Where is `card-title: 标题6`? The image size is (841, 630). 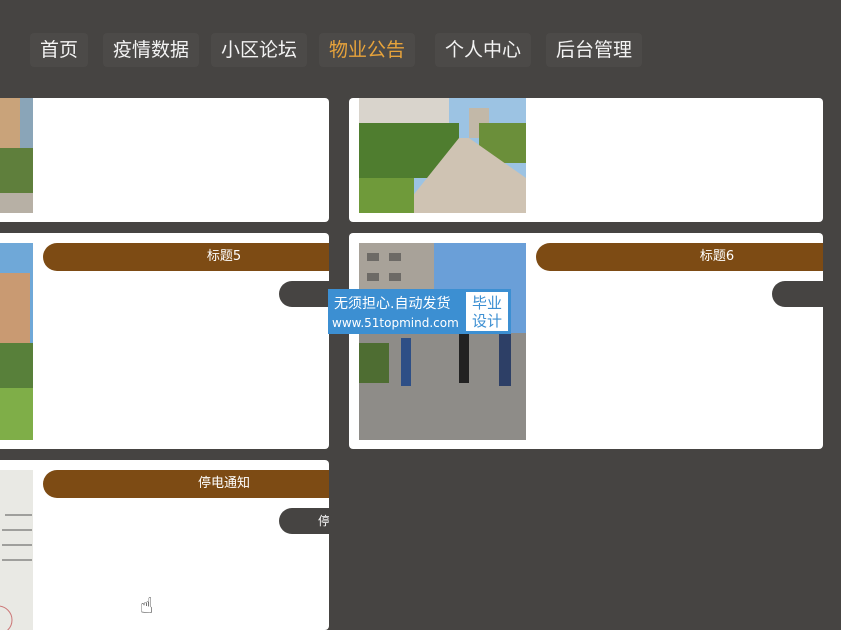 card-title: 标题6 is located at coordinates (679, 257).